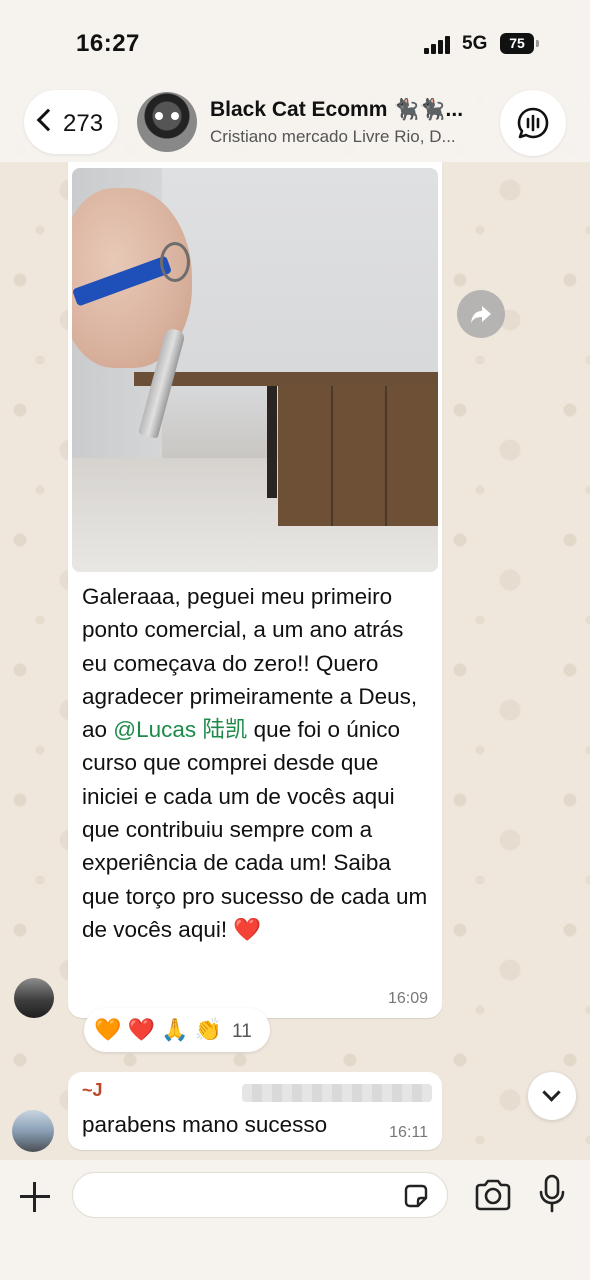 This screenshot has height=1280, width=590. I want to click on reaction-count: 11, so click(242, 1031).